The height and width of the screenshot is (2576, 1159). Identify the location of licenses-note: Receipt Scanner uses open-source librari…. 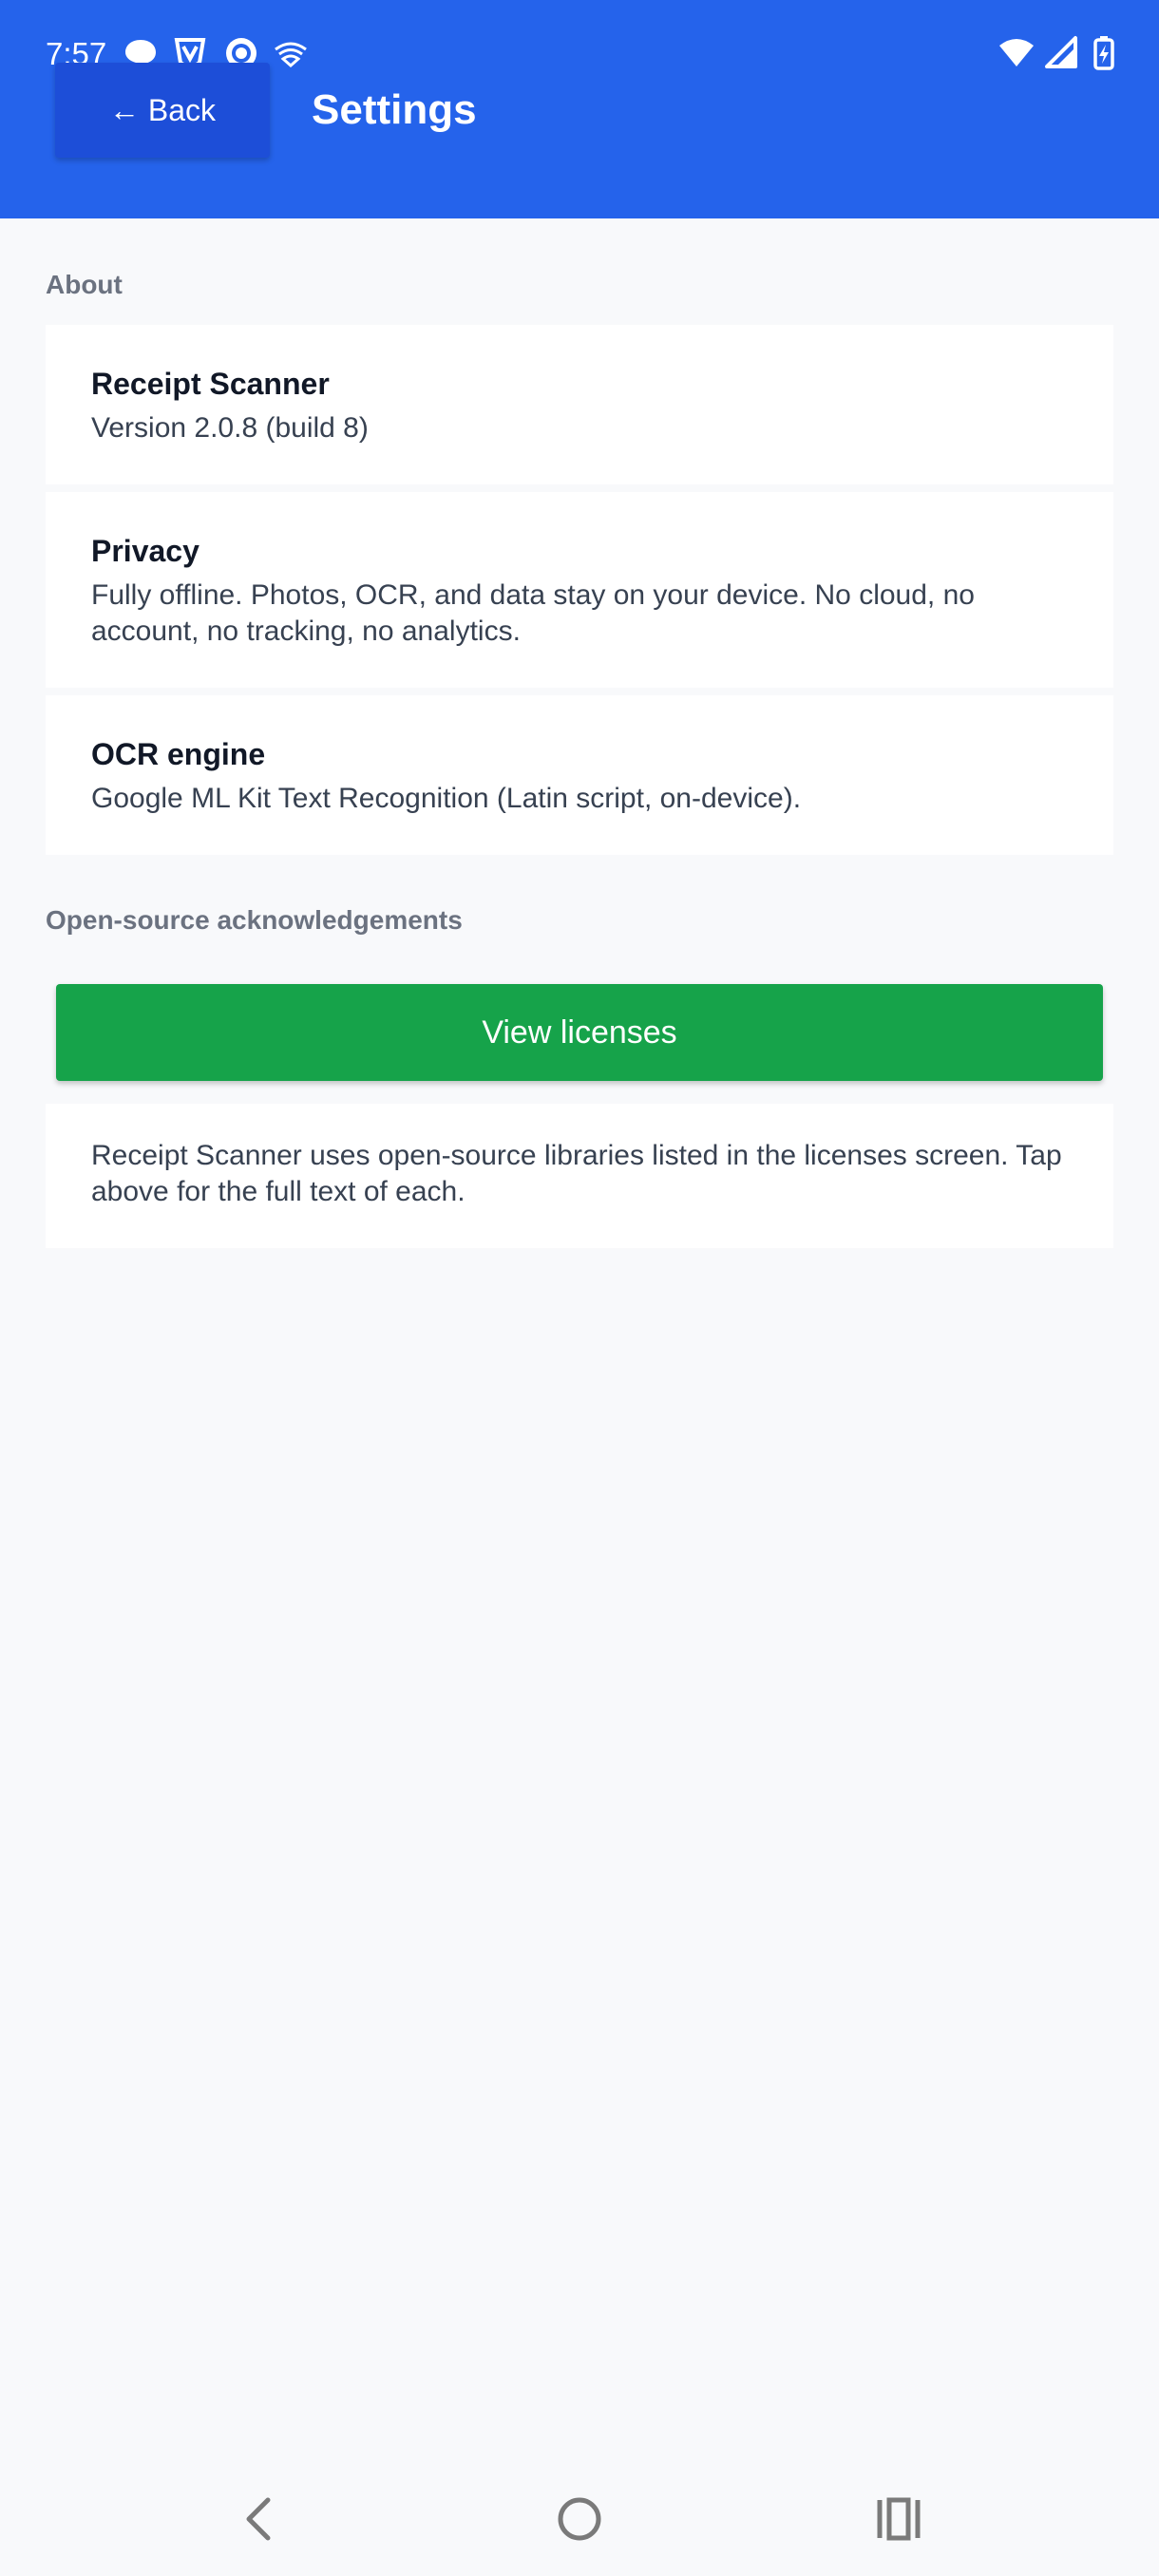
(576, 1173).